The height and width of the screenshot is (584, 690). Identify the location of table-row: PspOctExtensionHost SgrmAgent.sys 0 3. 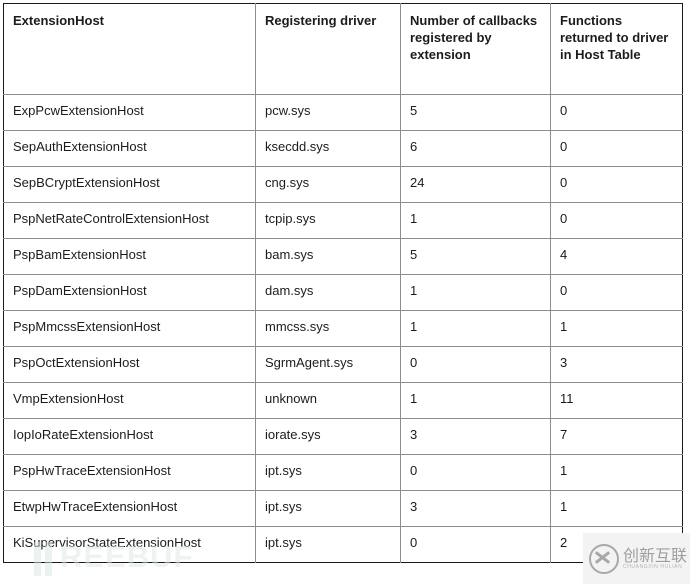
(343, 364).